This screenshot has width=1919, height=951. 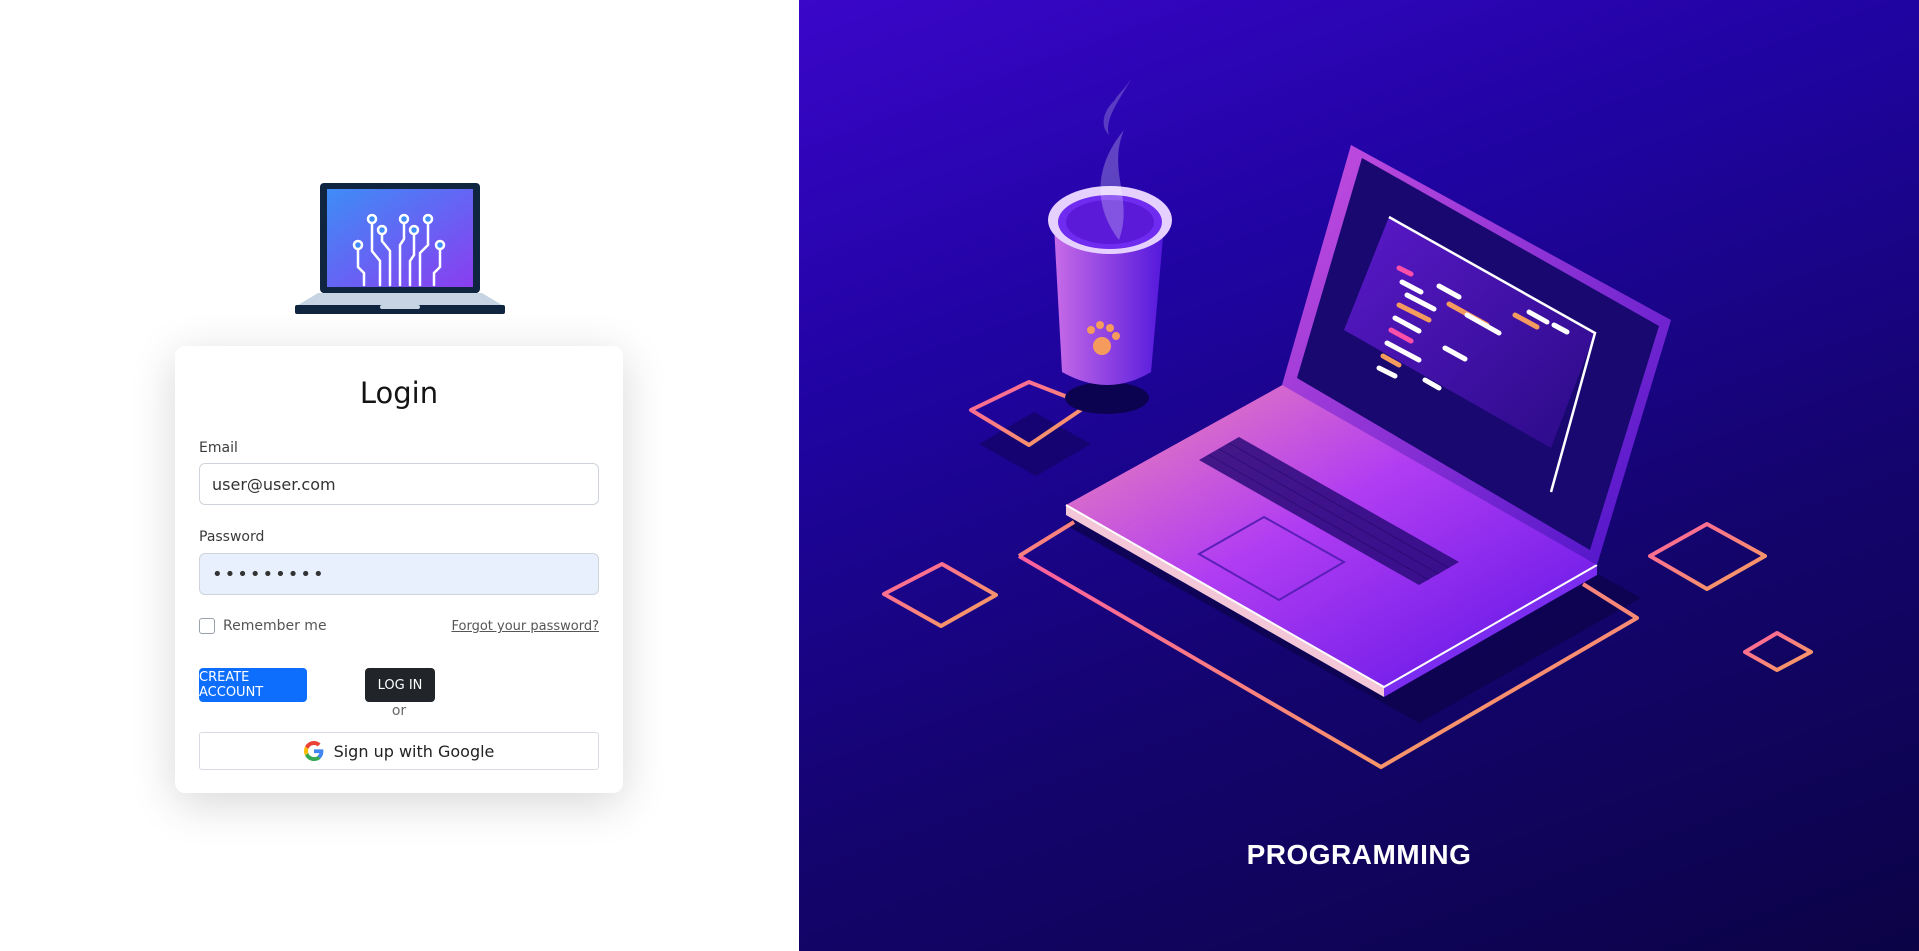 I want to click on password-field: •••••••••, so click(x=399, y=574).